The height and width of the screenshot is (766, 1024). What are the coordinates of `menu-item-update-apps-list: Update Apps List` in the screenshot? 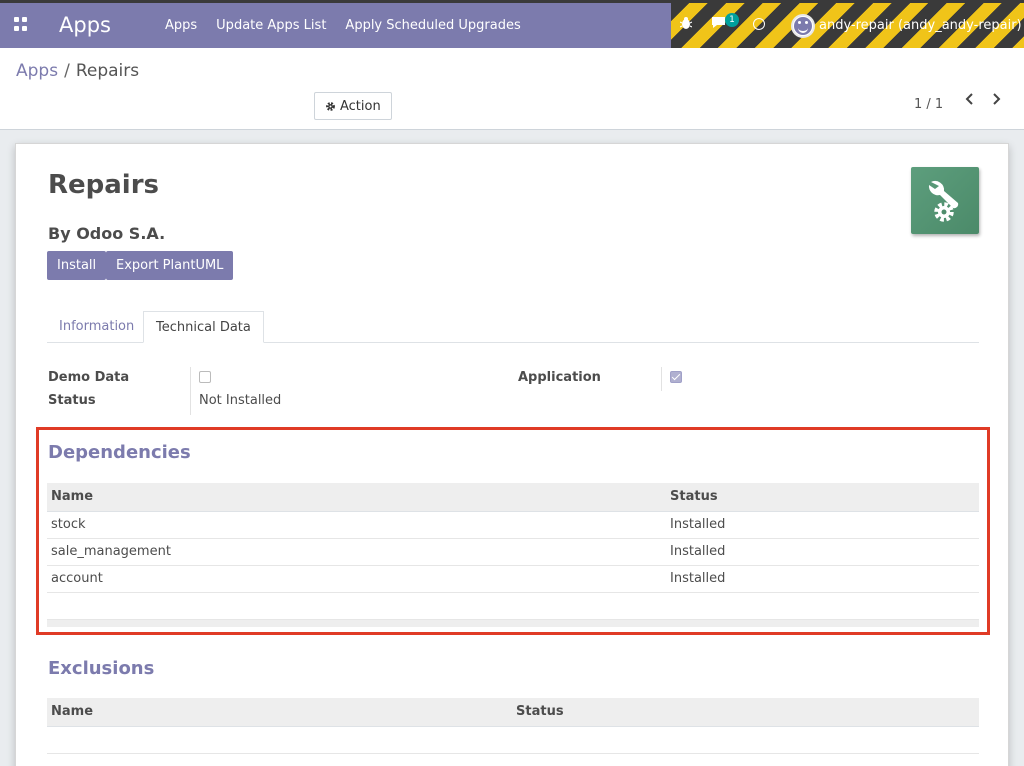 It's located at (271, 25).